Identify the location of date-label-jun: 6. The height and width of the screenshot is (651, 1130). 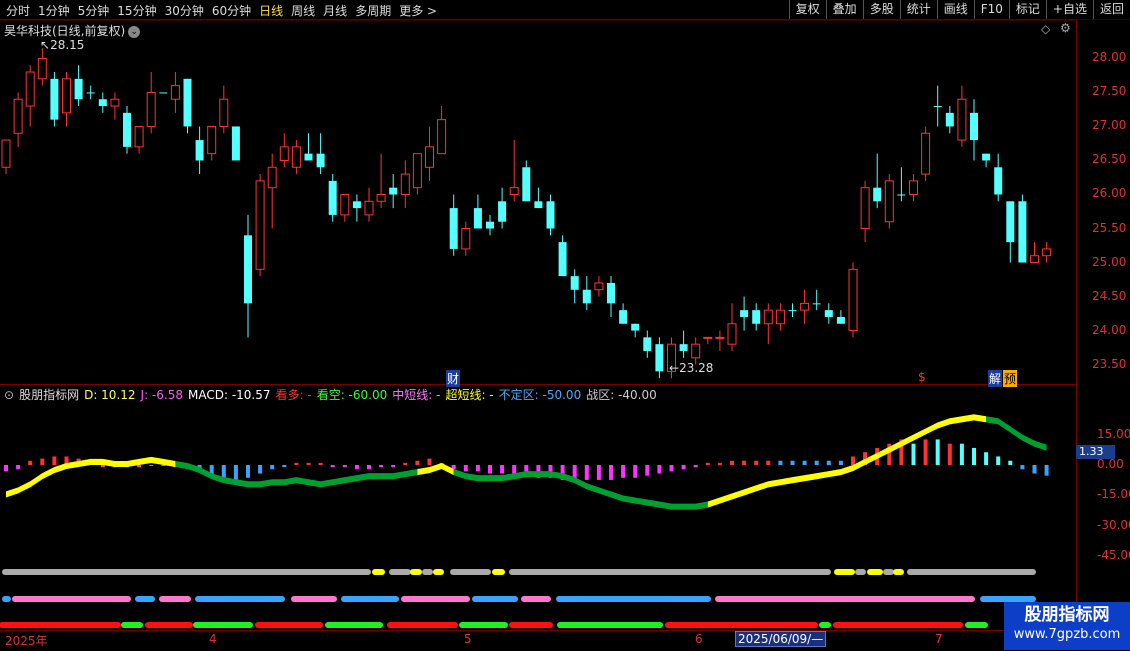
(699, 639).